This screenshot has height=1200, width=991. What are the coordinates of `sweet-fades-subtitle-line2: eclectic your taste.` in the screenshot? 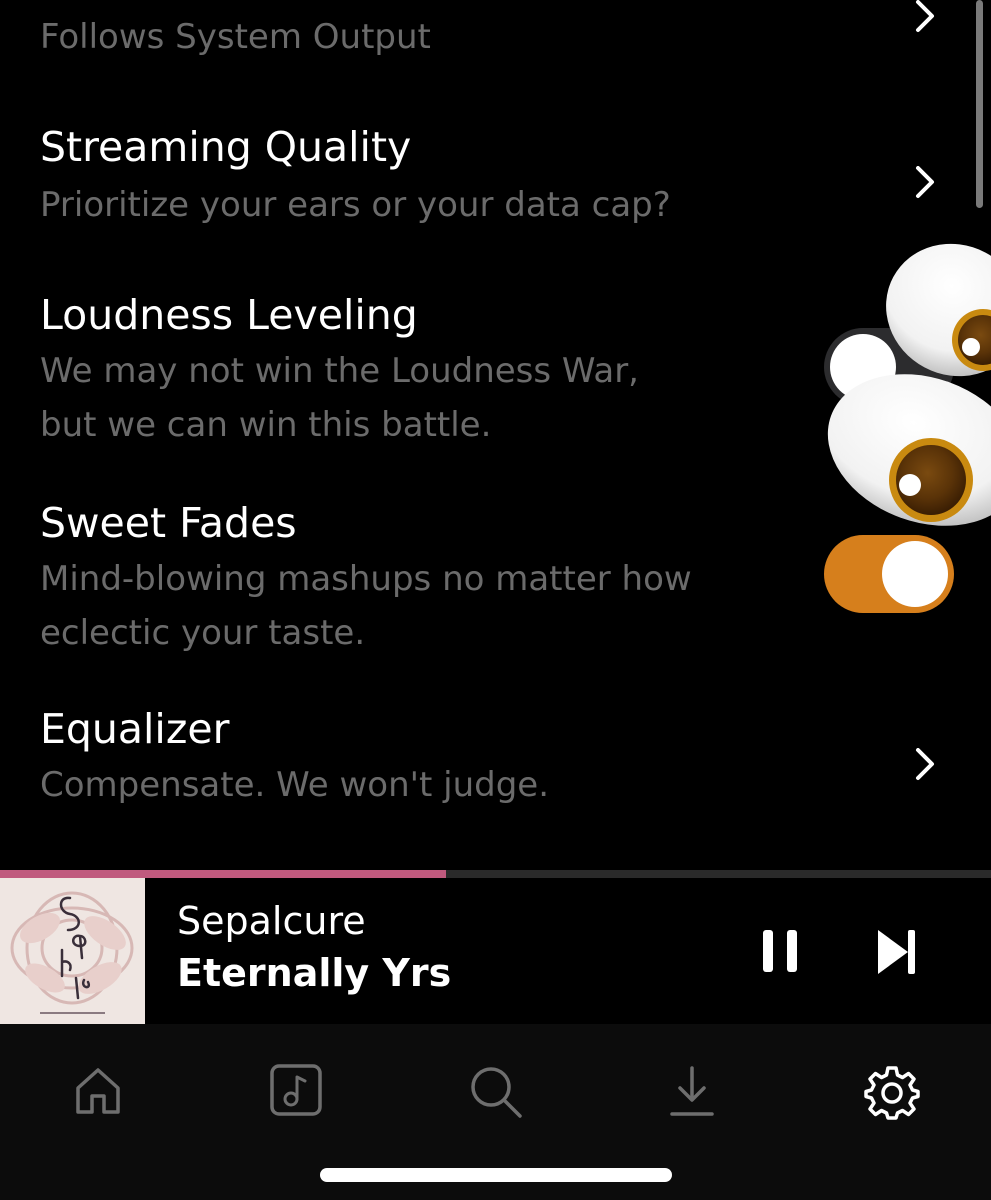 It's located at (203, 633).